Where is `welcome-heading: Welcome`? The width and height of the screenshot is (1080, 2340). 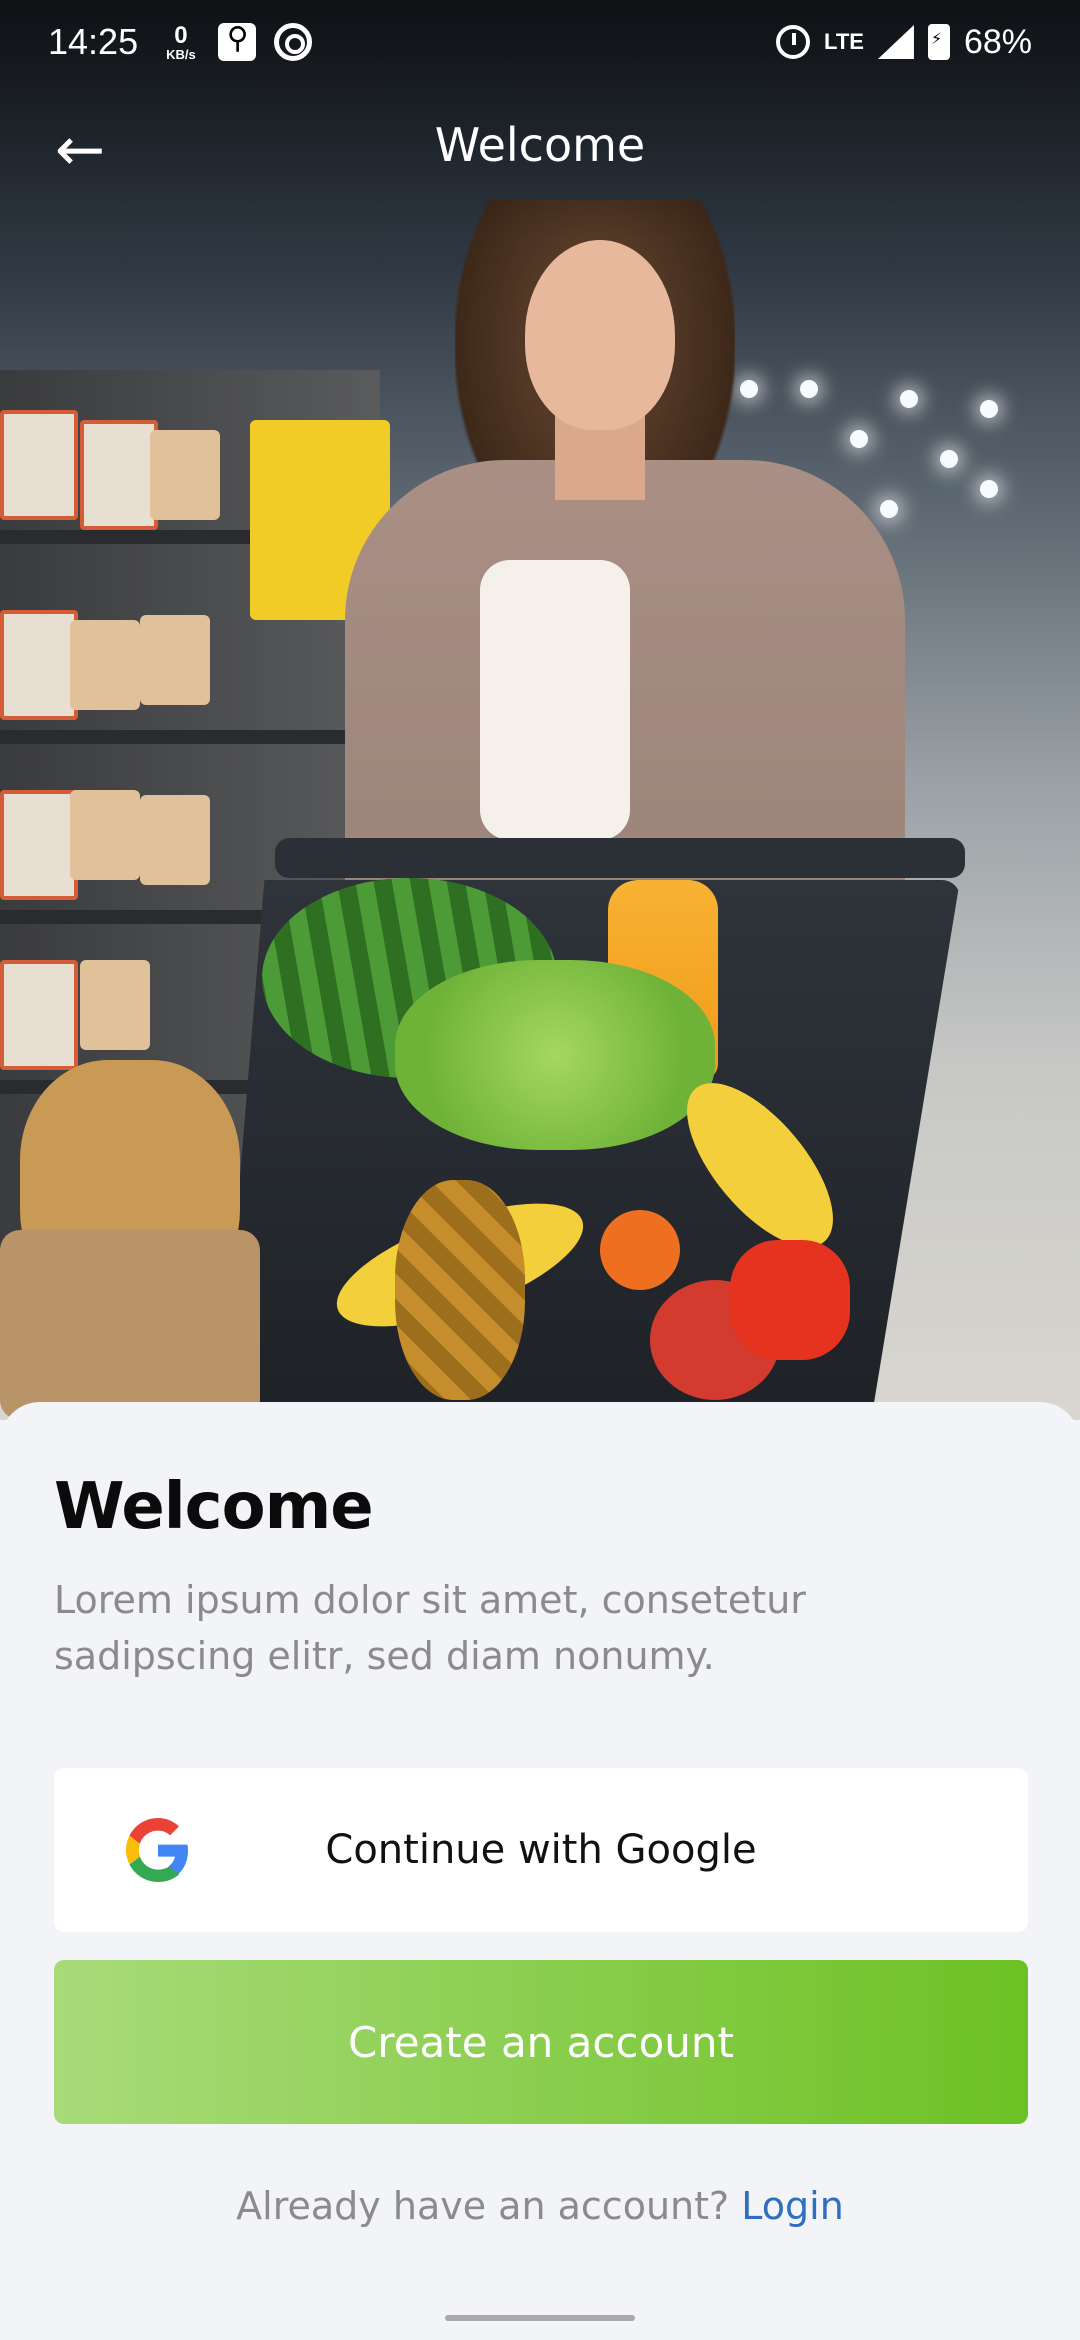 welcome-heading: Welcome is located at coordinates (214, 1507).